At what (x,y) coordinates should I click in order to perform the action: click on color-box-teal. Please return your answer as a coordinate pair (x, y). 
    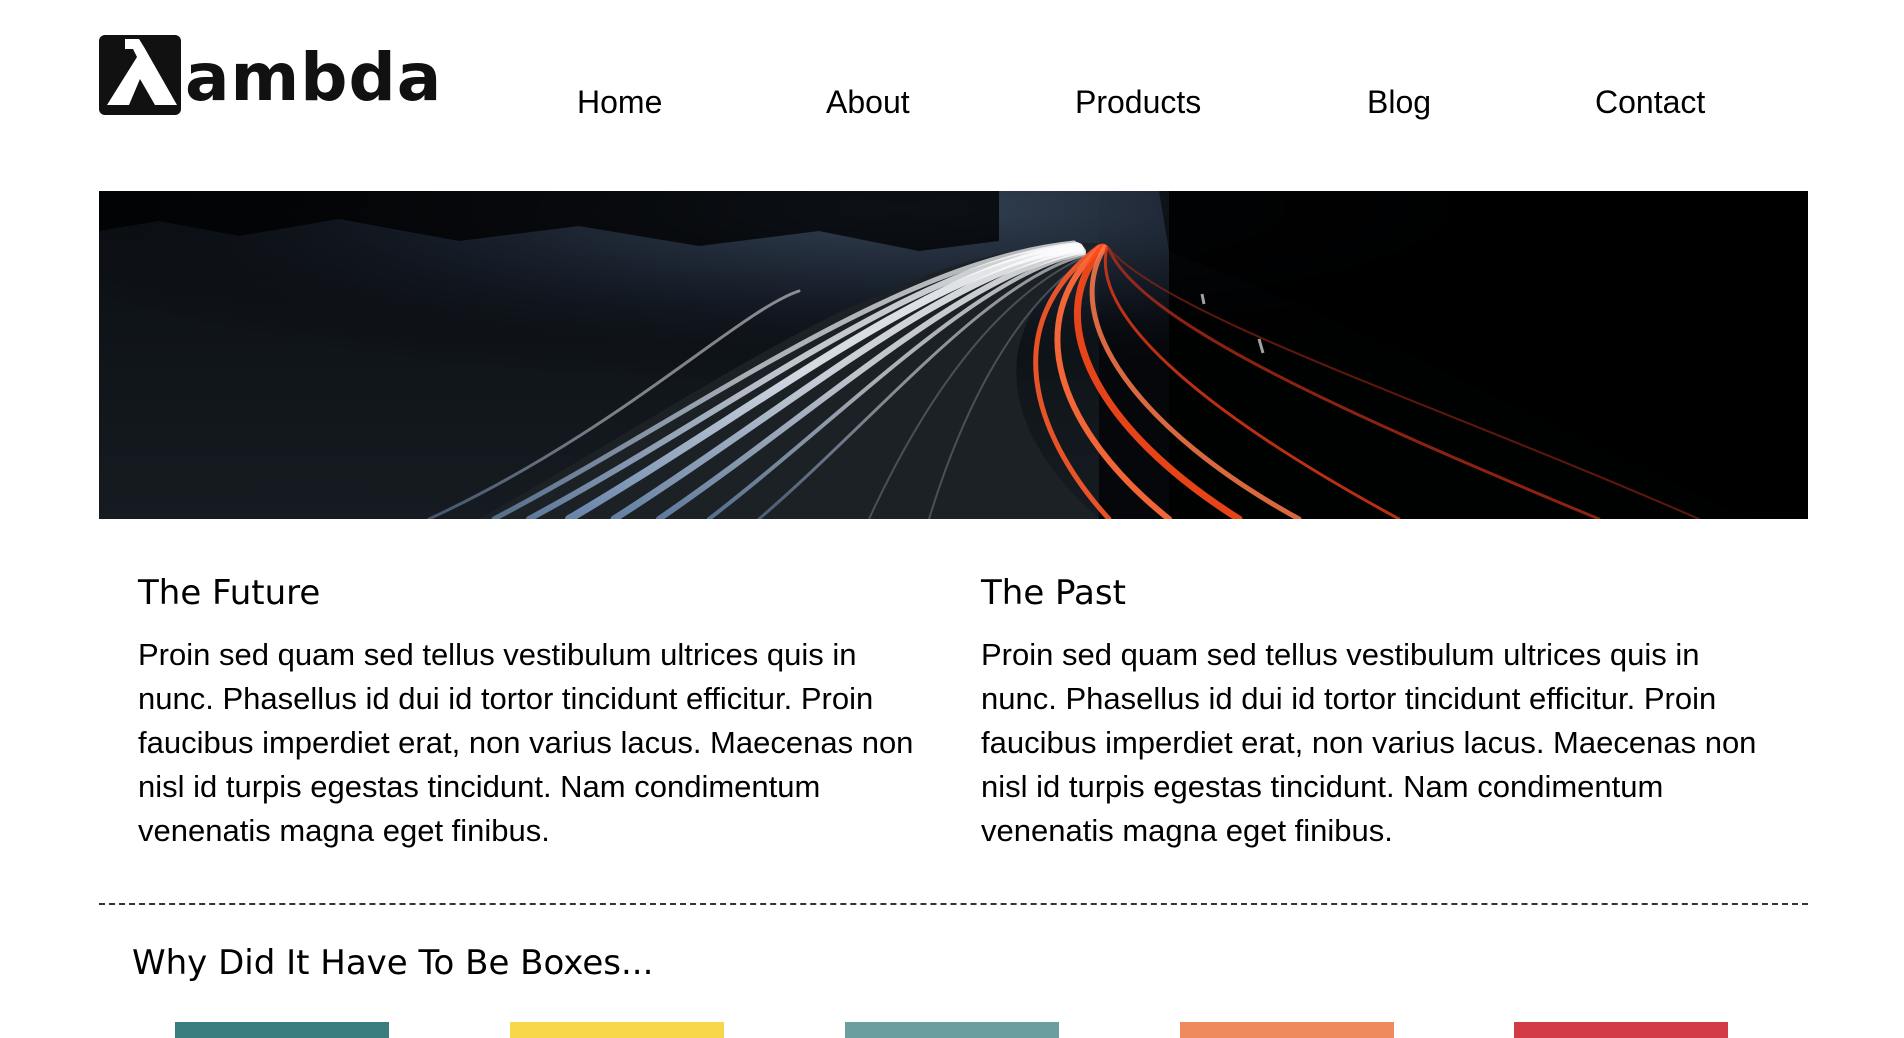
    Looking at the image, I should click on (282, 1030).